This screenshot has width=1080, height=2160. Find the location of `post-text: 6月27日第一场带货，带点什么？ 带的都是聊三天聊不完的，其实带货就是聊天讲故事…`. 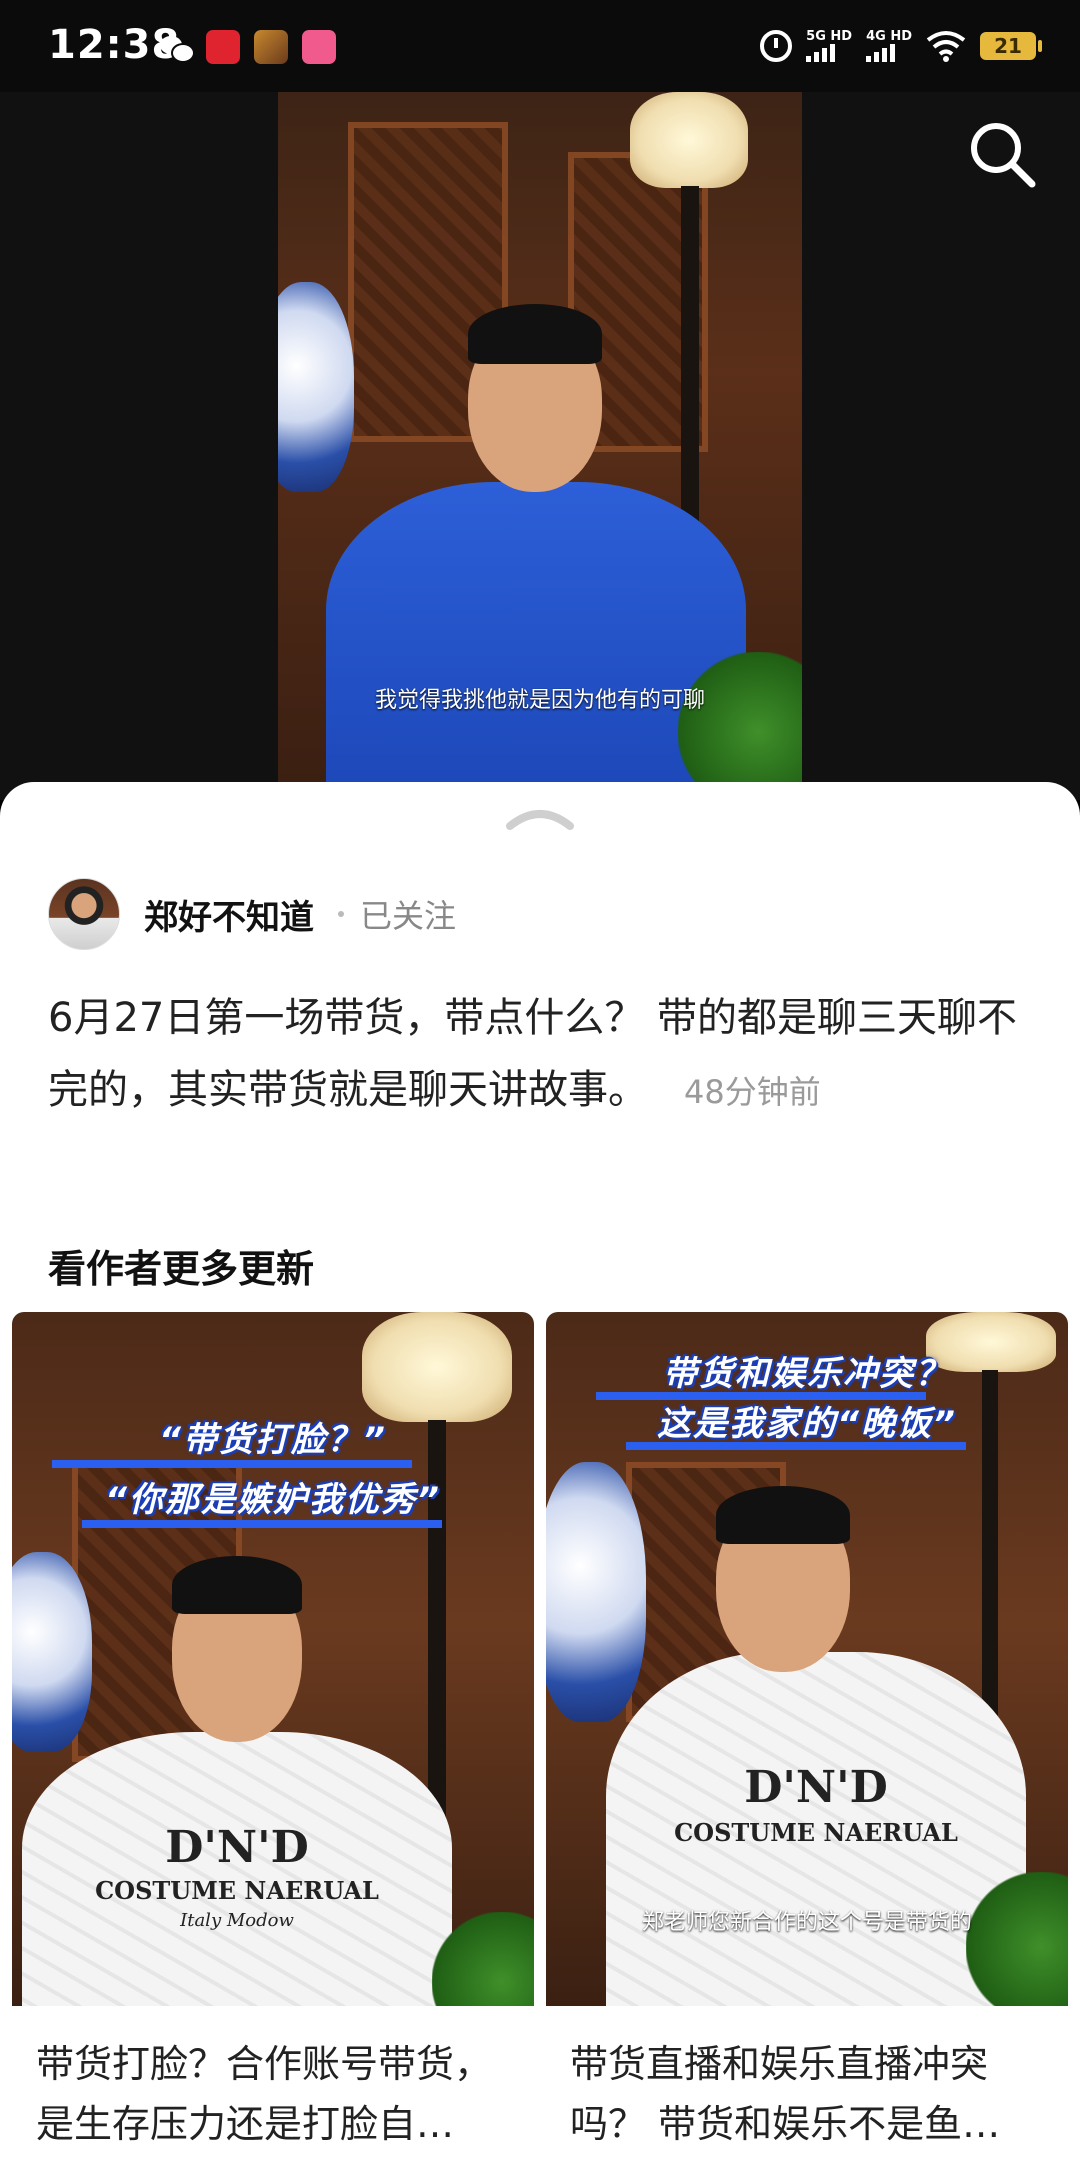

post-text: 6月27日第一场带货，带点什么？ 带的都是聊三天聊不完的，其实带货就是聊天讲故事… is located at coordinates (543, 1055).